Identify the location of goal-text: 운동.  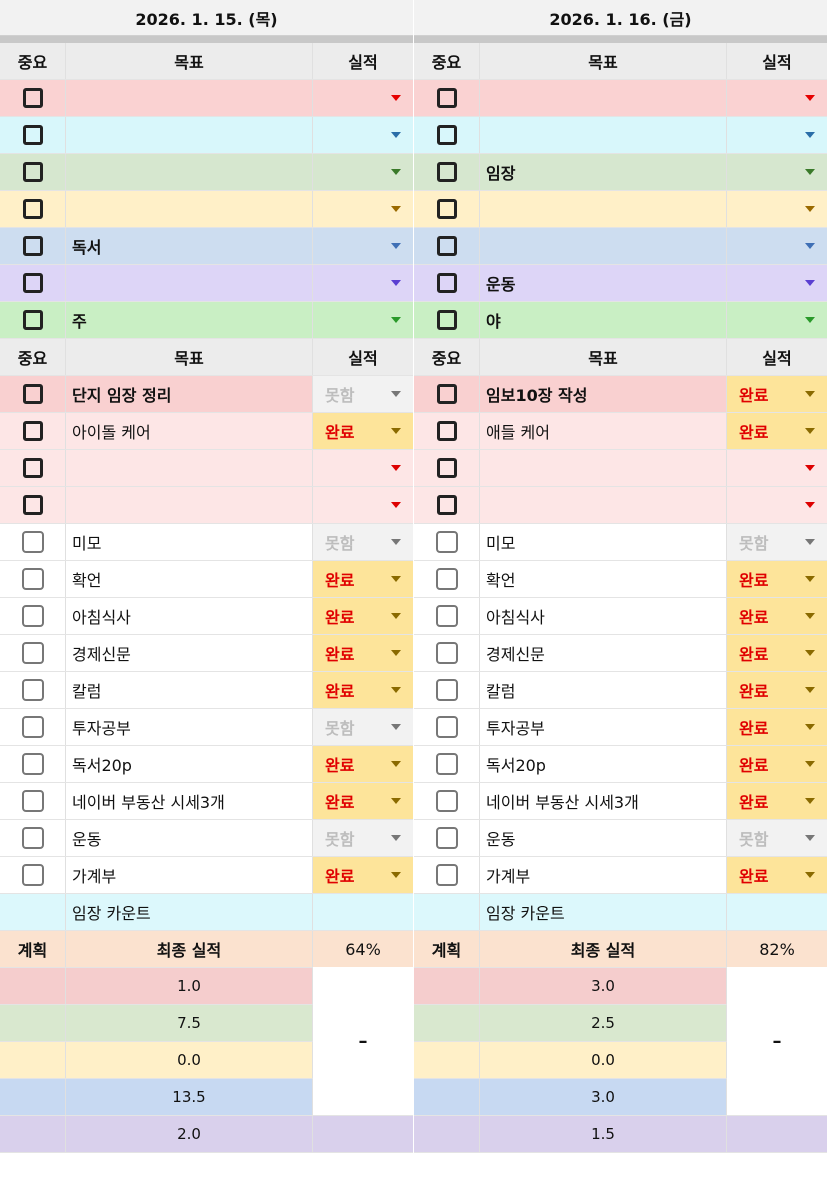
(603, 283).